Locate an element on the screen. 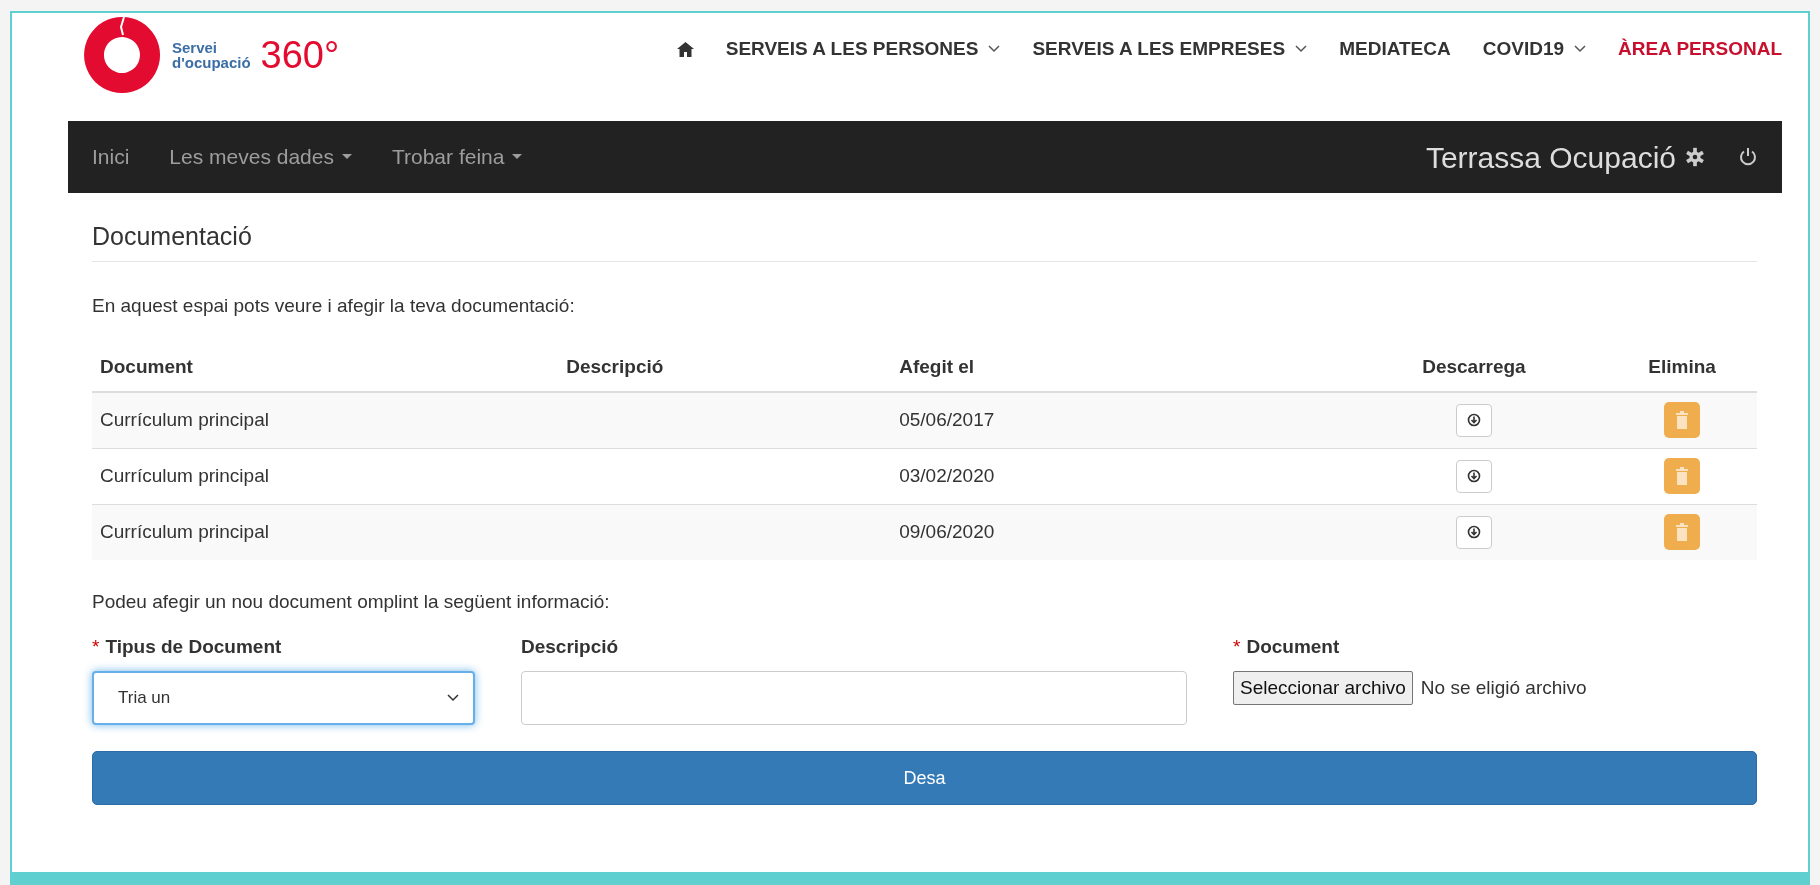  nav-link: COVID19 is located at coordinates (1534, 49).